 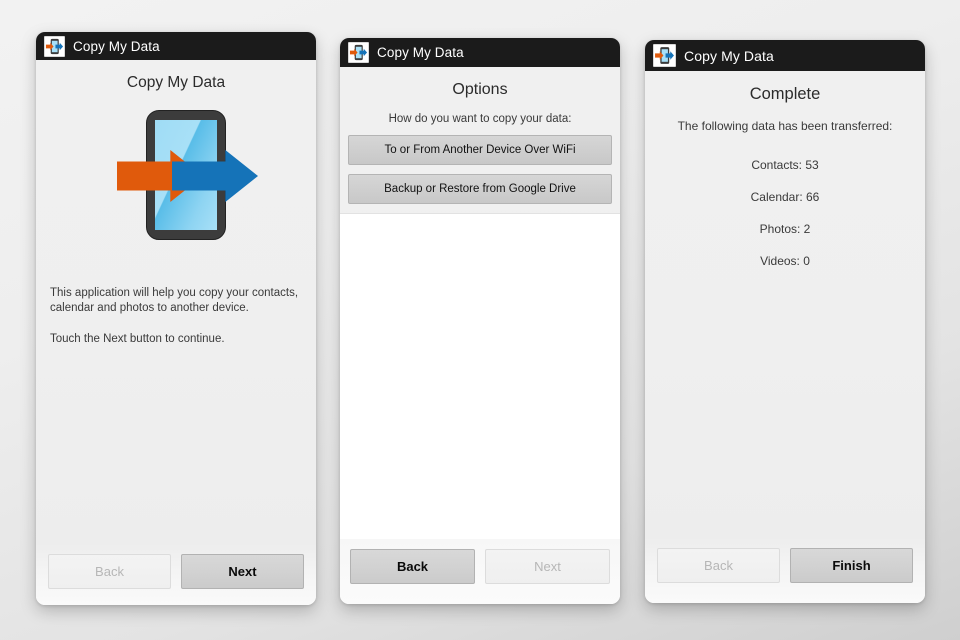 What do you see at coordinates (137, 339) in the screenshot?
I see `description-line-2: Touch the Next button to continue.` at bounding box center [137, 339].